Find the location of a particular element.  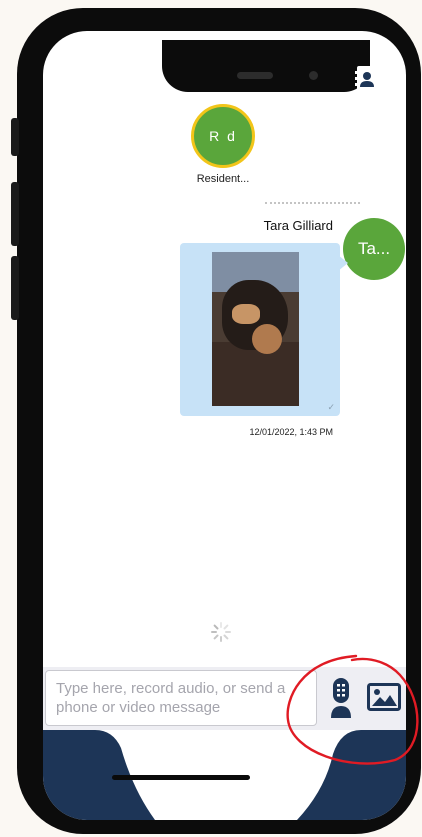

loading-spinner-icon is located at coordinates (221, 632).